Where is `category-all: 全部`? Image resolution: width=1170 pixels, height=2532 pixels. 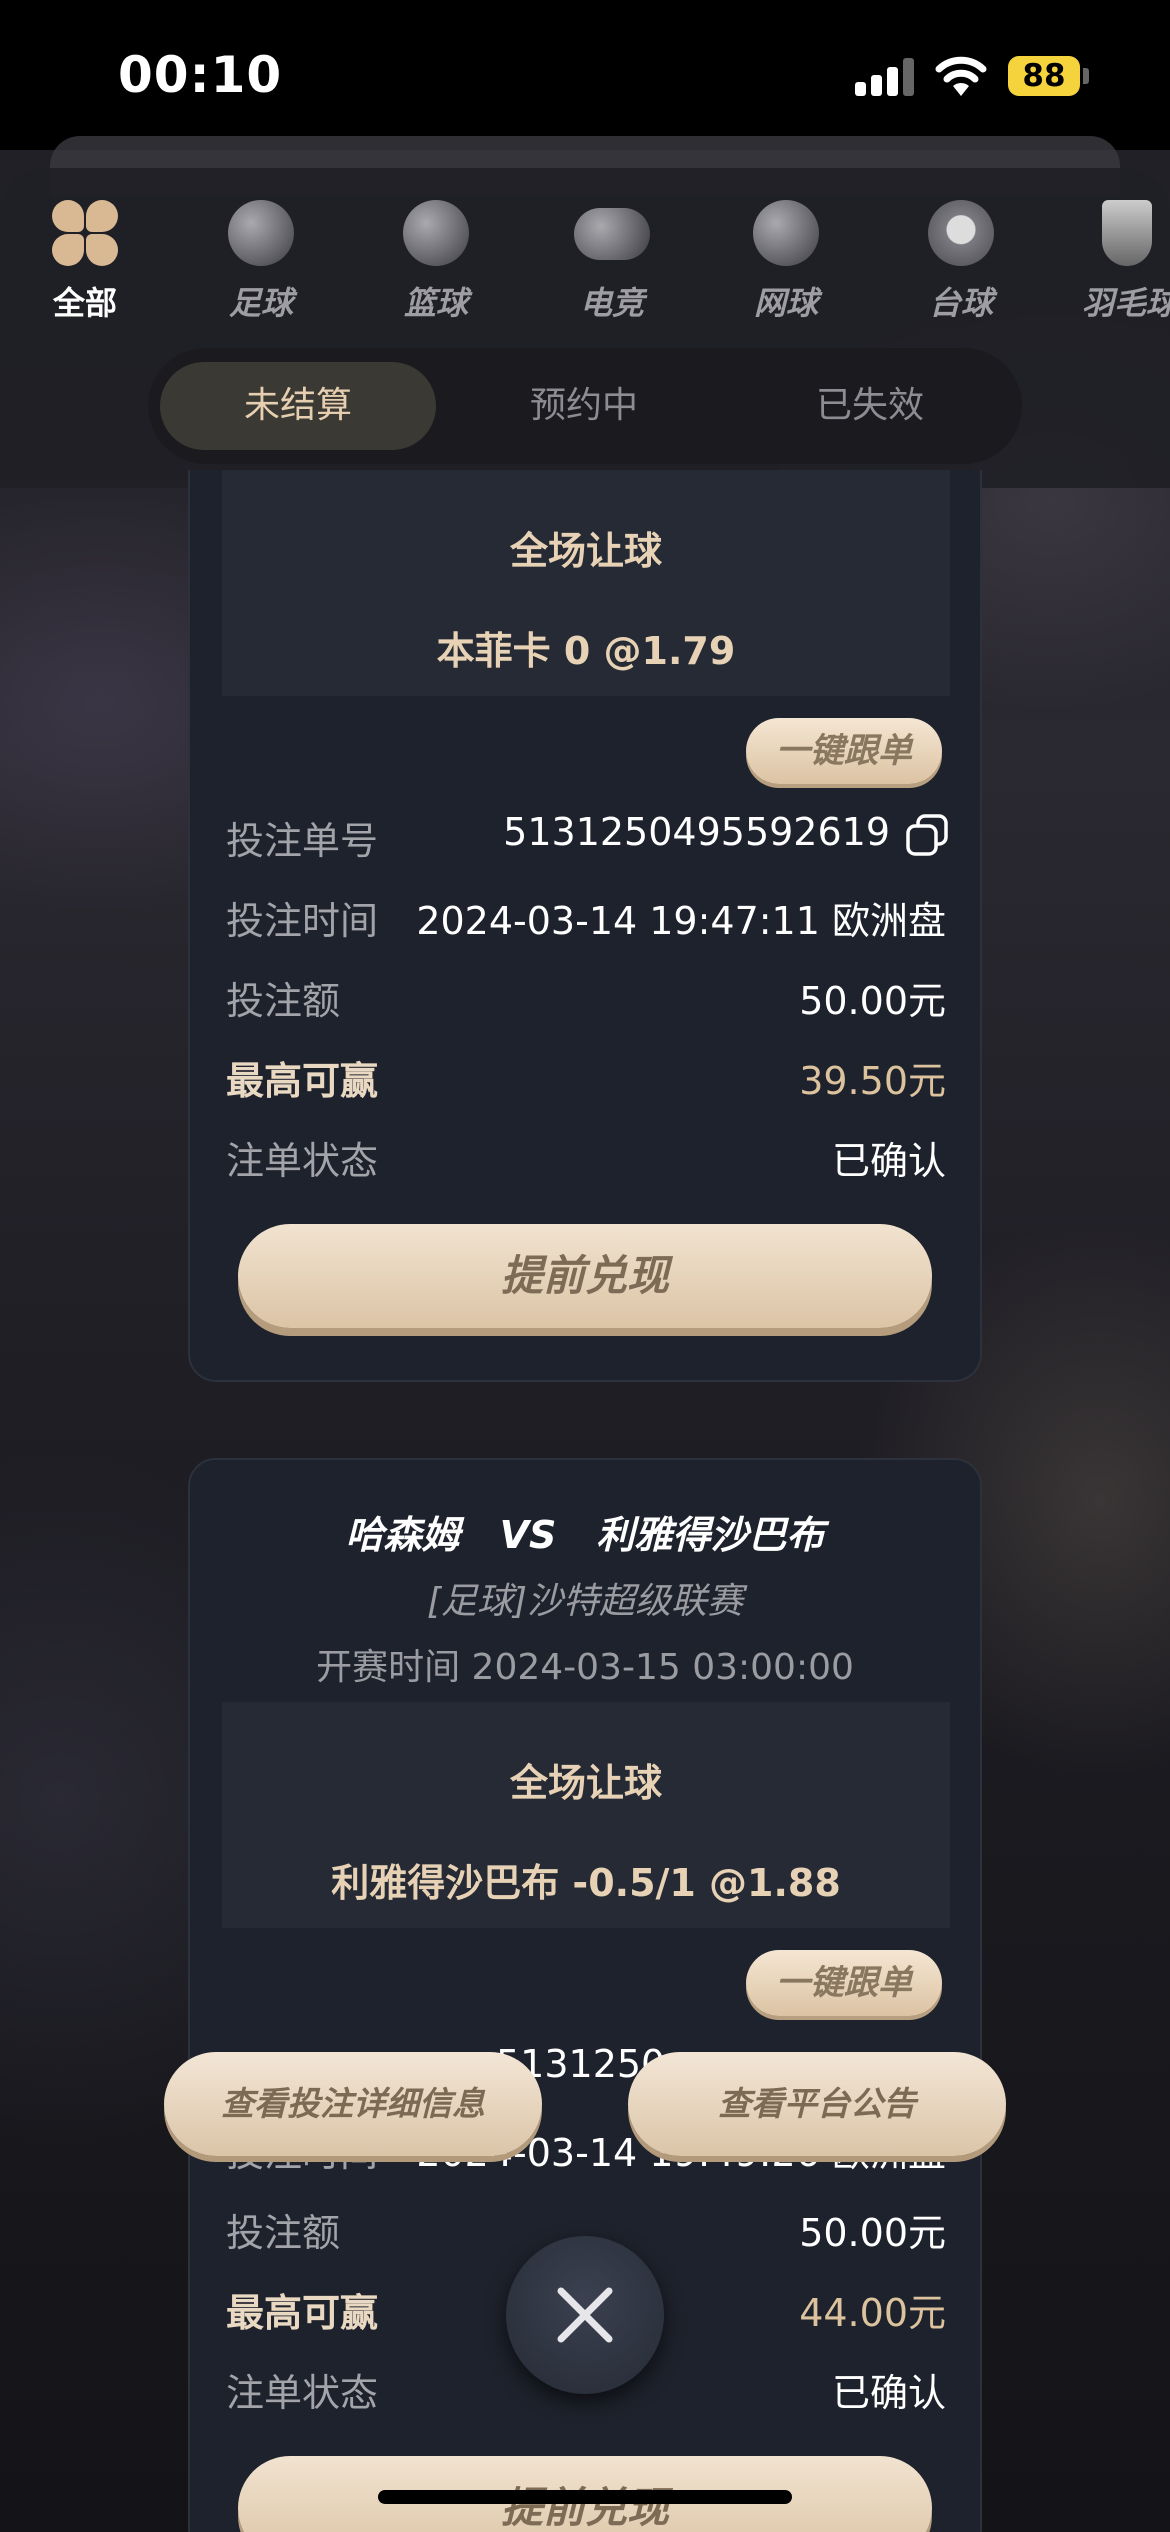 category-all: 全部 is located at coordinates (85, 262).